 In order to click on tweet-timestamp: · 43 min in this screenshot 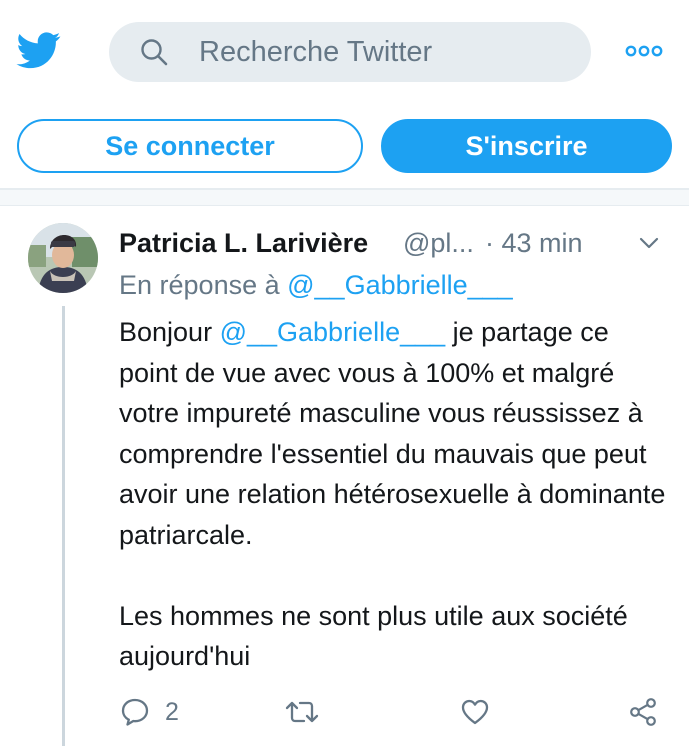, I will do `click(534, 243)`.